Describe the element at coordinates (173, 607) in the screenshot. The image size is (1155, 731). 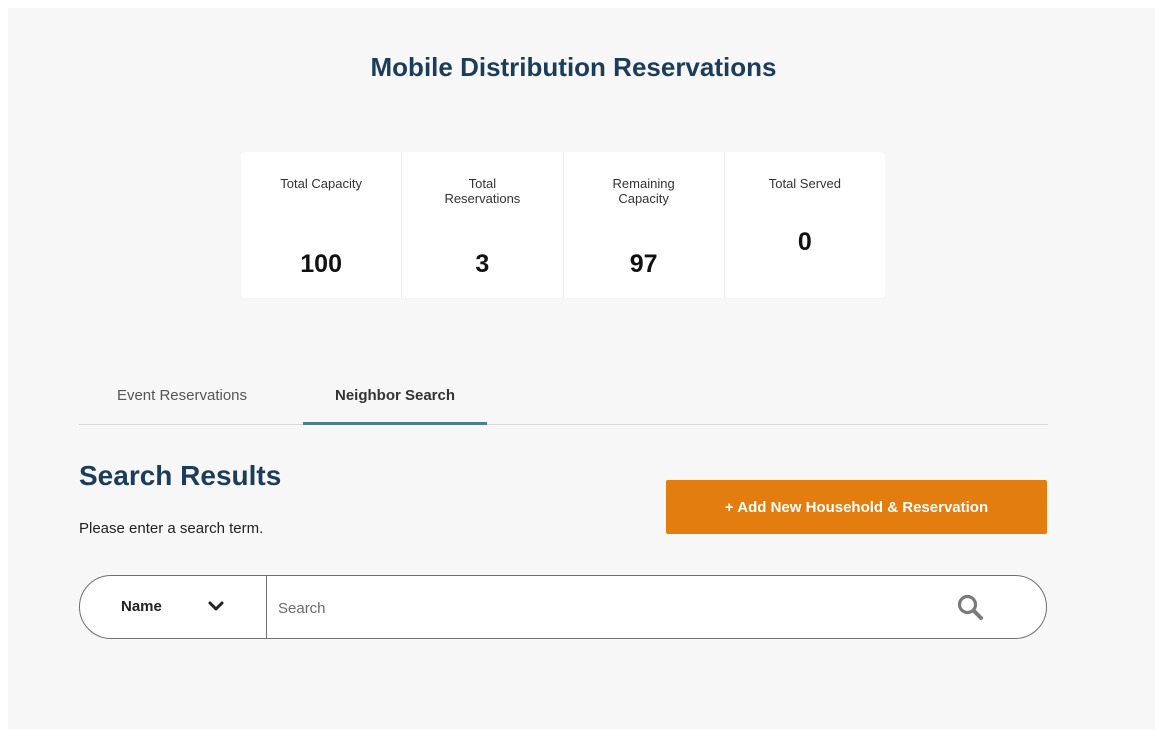
I see `search-type-dropdown: Name` at that location.